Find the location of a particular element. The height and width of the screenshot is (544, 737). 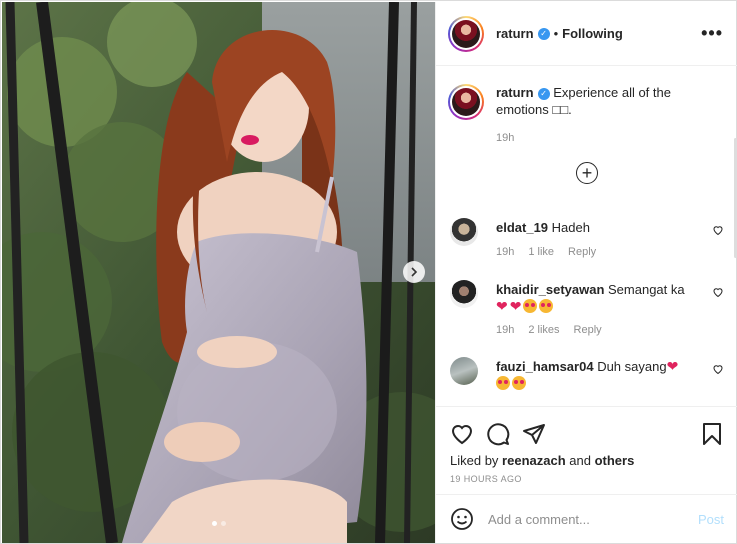

emoji-smile-icon is located at coordinates (462, 519).